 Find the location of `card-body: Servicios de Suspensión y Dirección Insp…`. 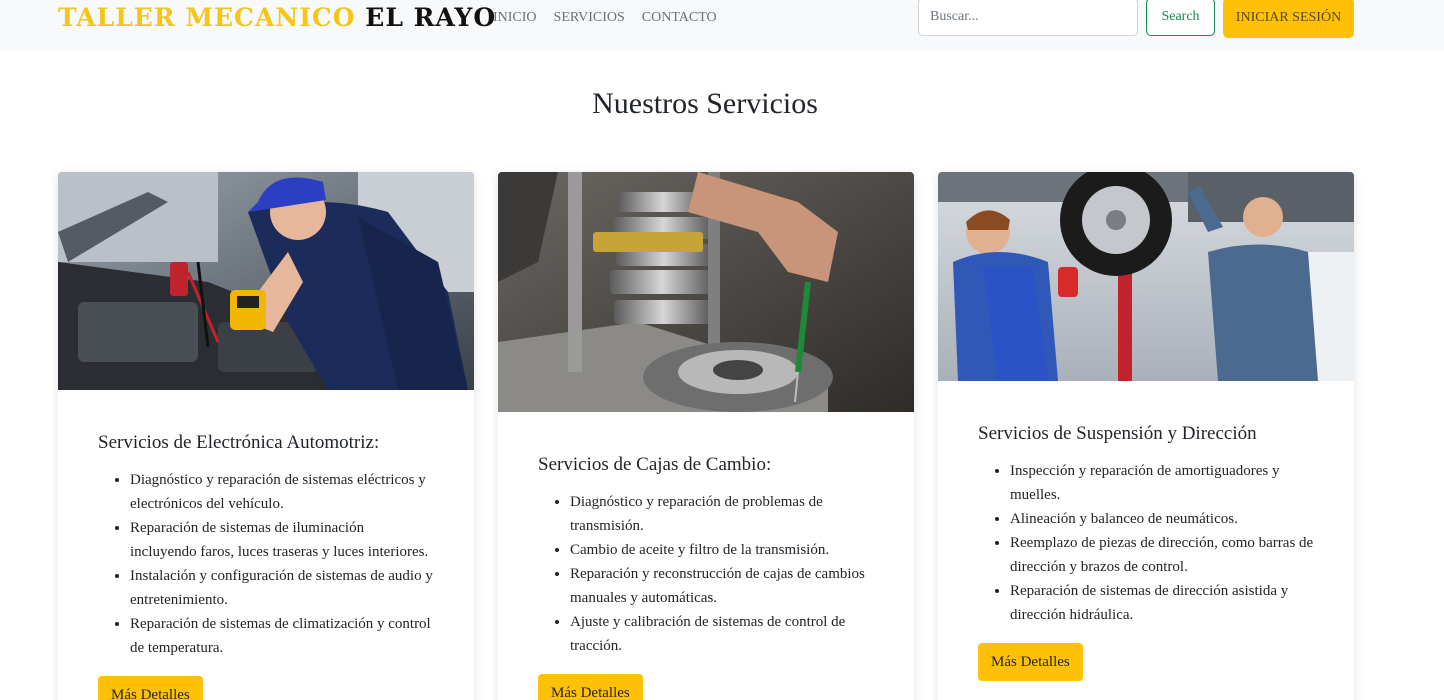

card-body: Servicios de Suspensión y Dirección Insp… is located at coordinates (1146, 531).